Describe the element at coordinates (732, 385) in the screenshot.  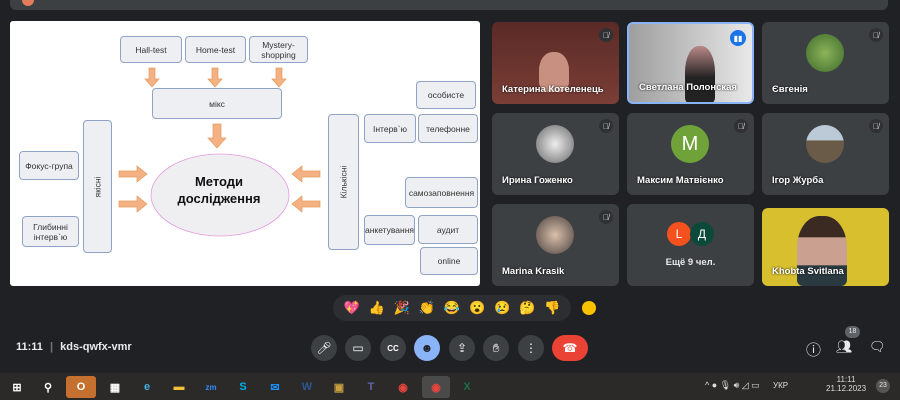
I see `system-tray-icons: ^ ● 🎙︎ 🔊︎ ◿ ▭` at that location.